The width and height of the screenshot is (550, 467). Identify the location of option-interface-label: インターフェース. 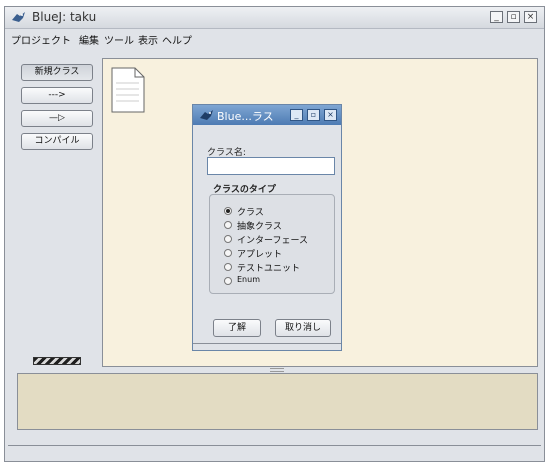
(272, 239).